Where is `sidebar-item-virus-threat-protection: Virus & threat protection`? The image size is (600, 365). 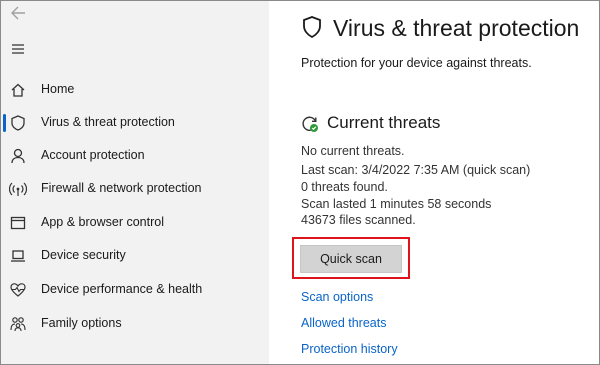 sidebar-item-virus-threat-protection: Virus & threat protection is located at coordinates (135, 123).